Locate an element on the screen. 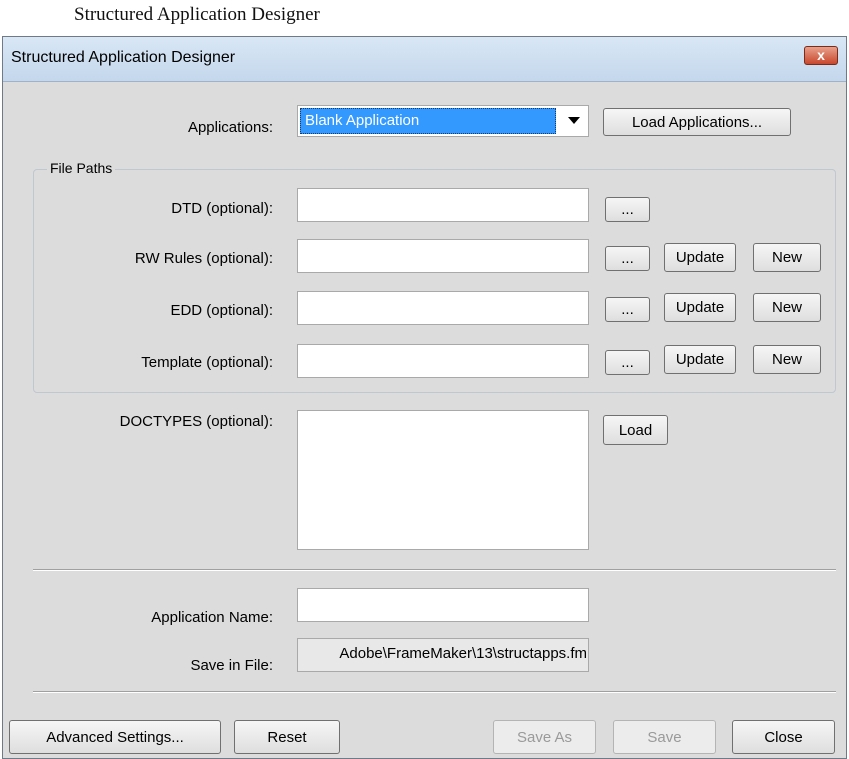  doctypes-load-button: Load is located at coordinates (635, 430).